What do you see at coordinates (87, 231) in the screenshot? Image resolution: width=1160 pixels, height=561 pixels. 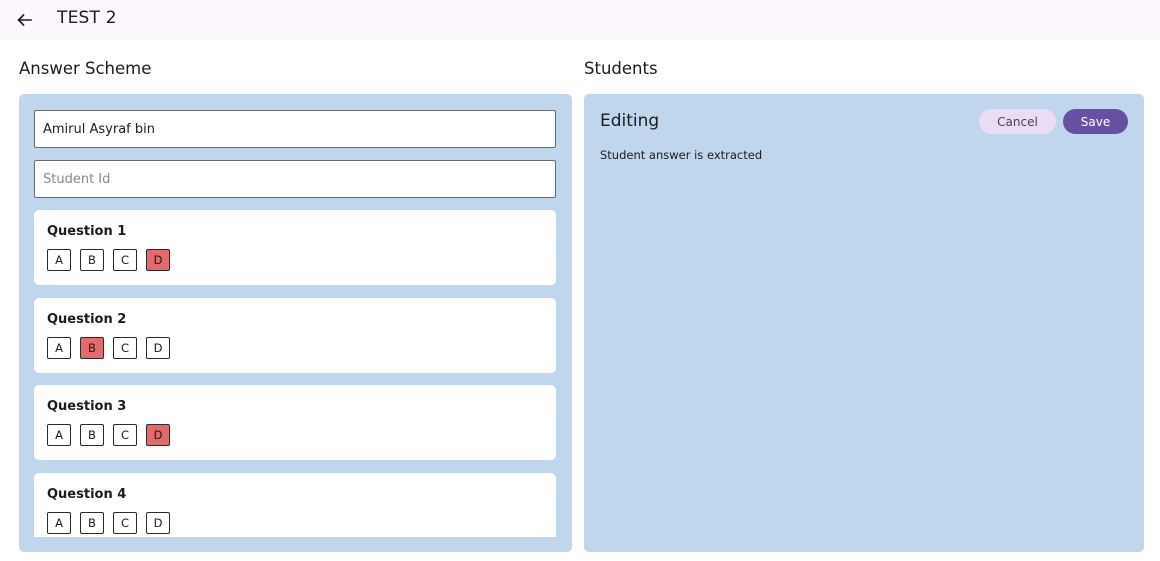 I see `question-label: Question 1` at bounding box center [87, 231].